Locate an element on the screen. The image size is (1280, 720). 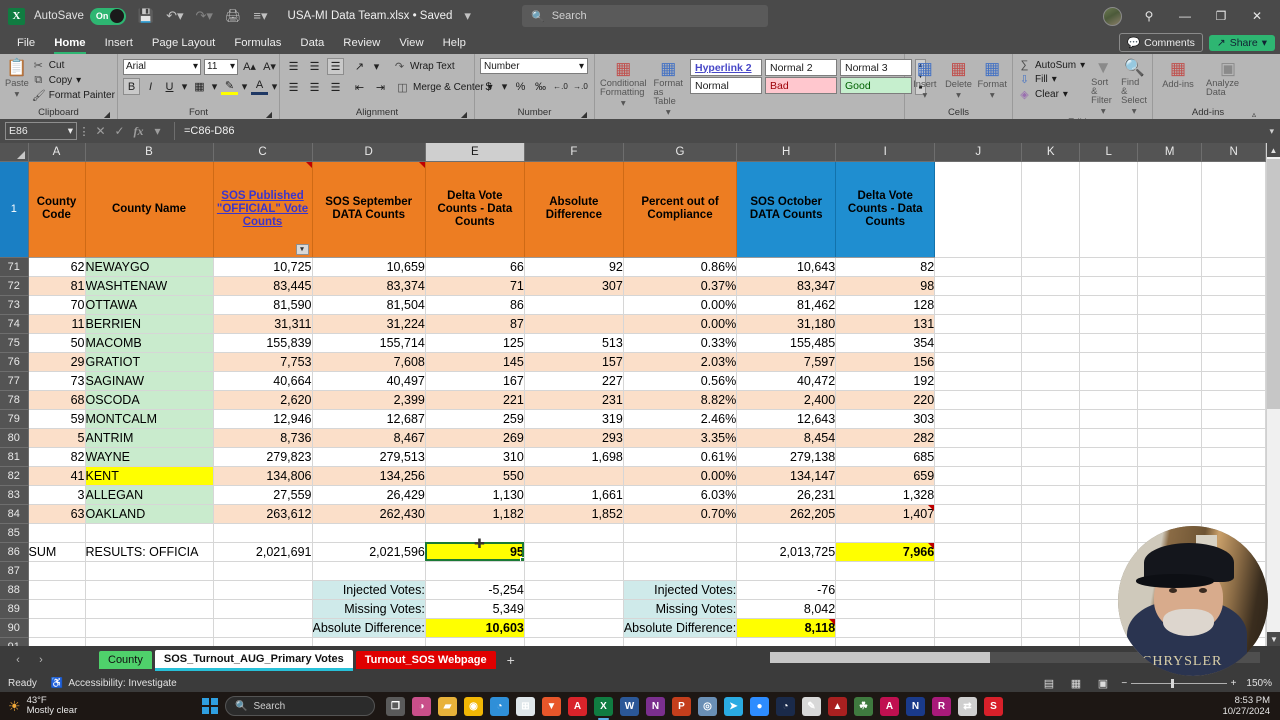
cell-M71 is located at coordinates (1170, 267).